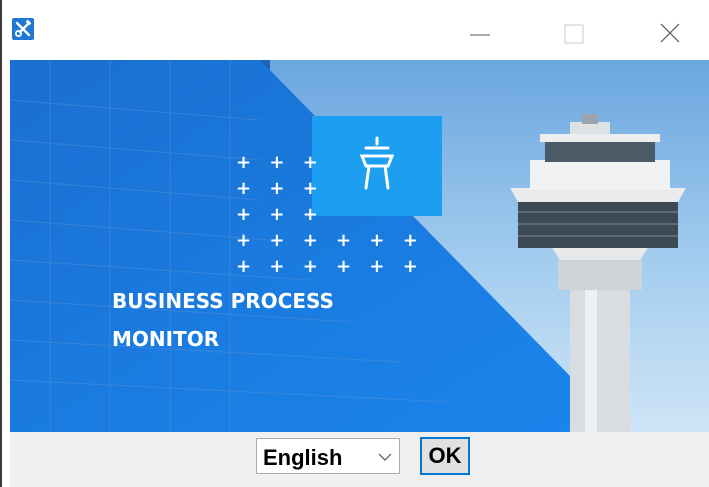 The image size is (709, 487). What do you see at coordinates (23, 29) in the screenshot?
I see `tools-icon` at bounding box center [23, 29].